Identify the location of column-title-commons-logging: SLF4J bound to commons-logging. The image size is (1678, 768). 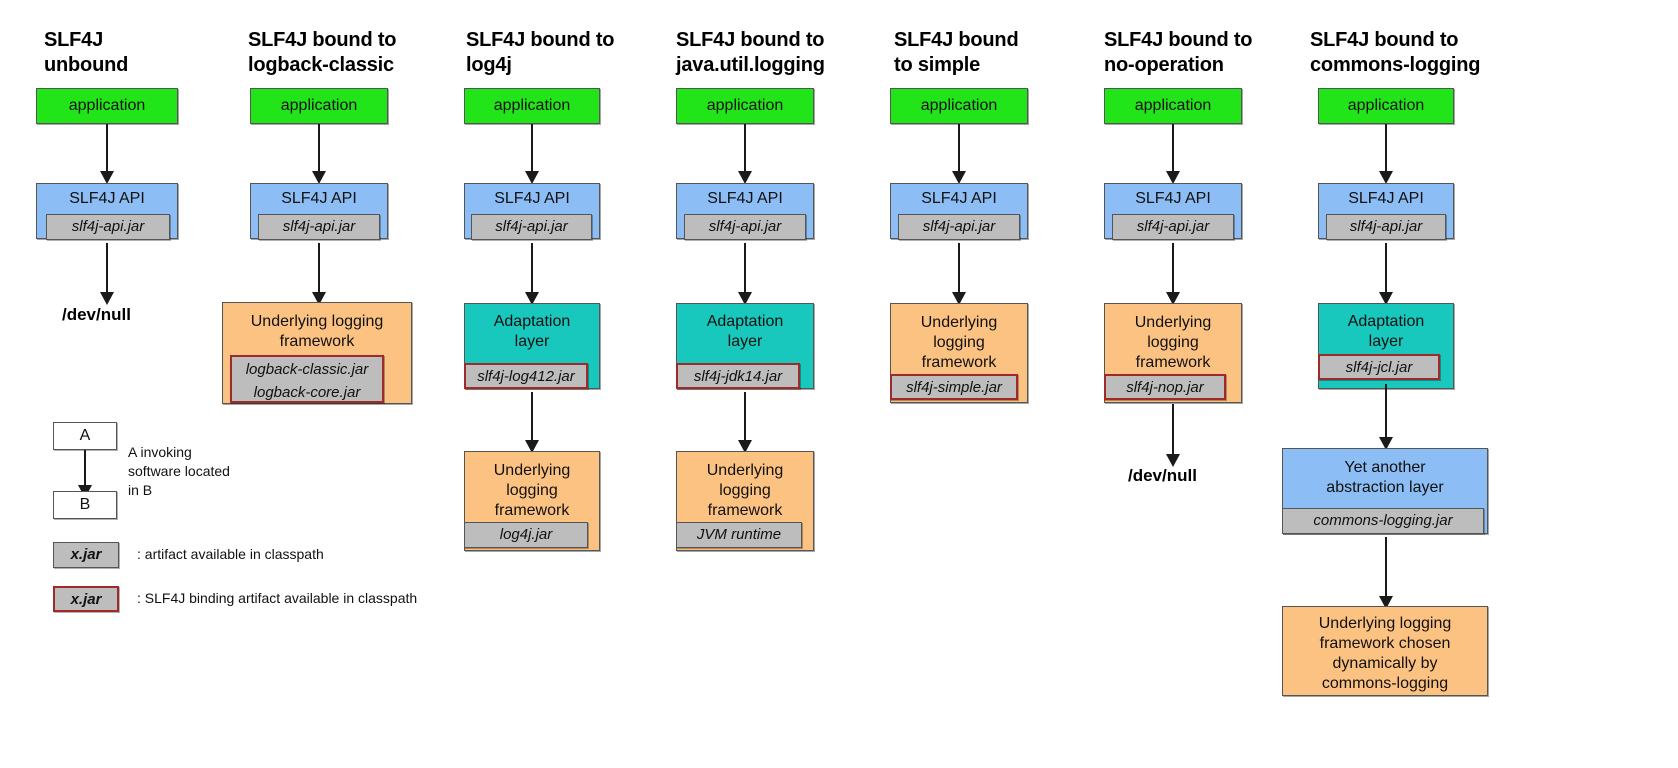
(1395, 52).